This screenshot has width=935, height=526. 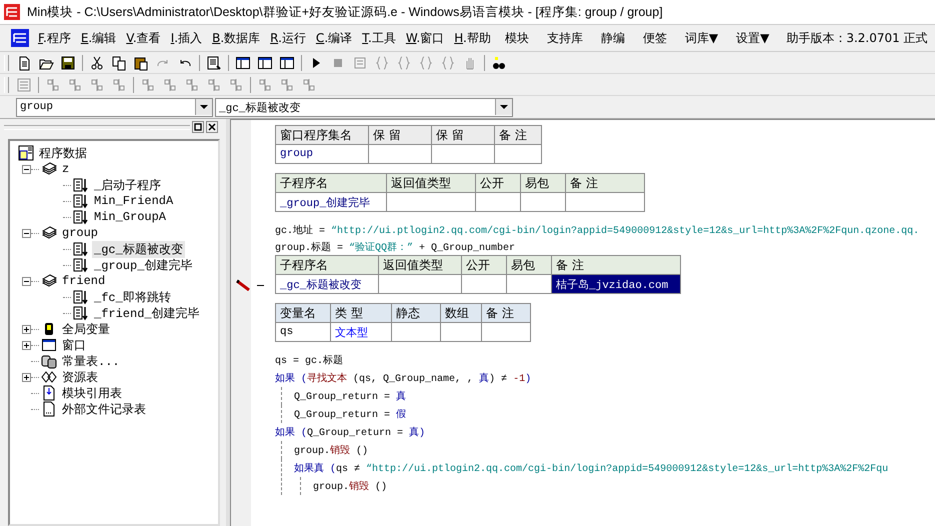 I want to click on tree-item: _friend_创建完毕, so click(x=147, y=313).